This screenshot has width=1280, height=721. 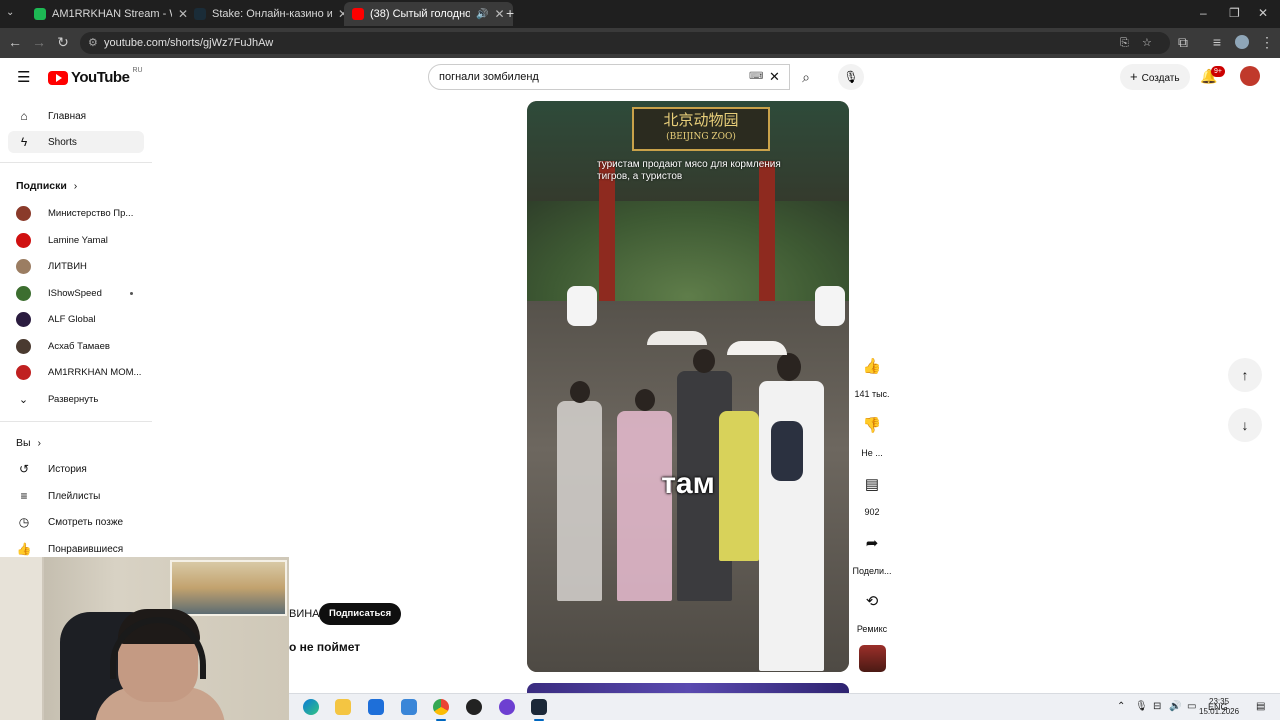 What do you see at coordinates (56, 319) in the screenshot?
I see `subscription-item: ALF Global` at bounding box center [56, 319].